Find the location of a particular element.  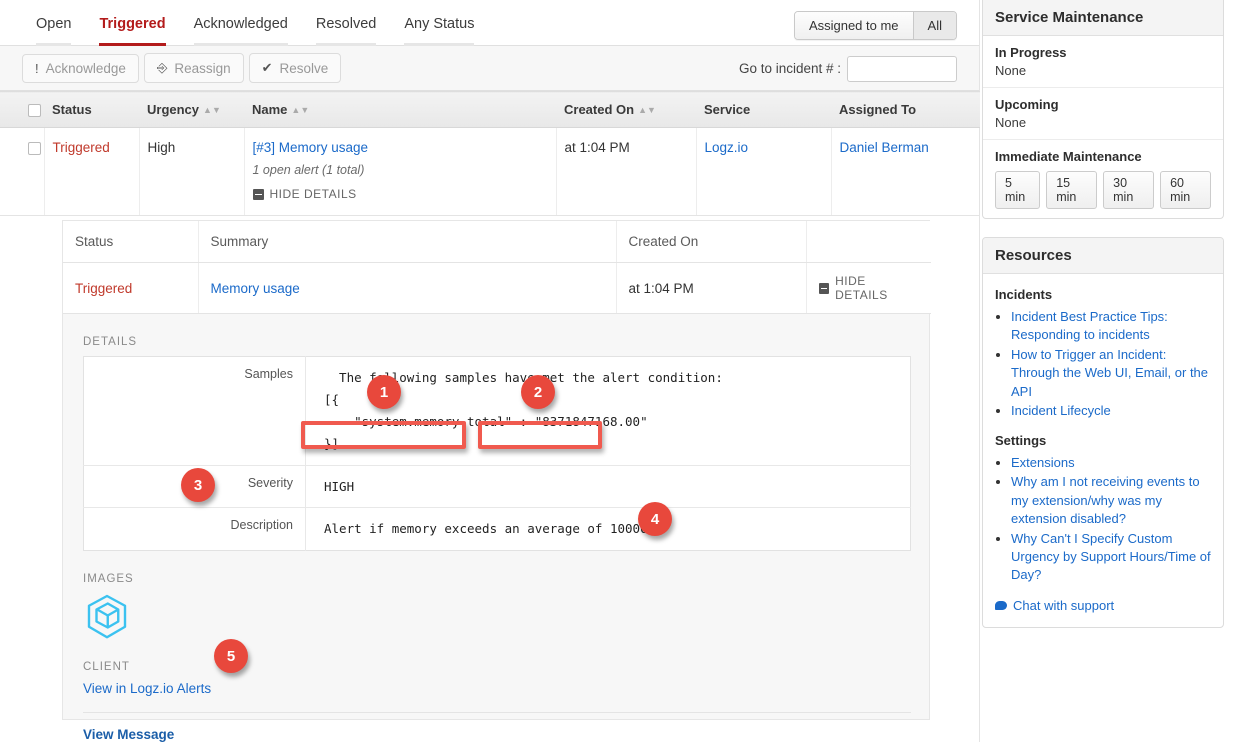

chat-with-support-link: Chat with support is located at coordinates (1103, 605).